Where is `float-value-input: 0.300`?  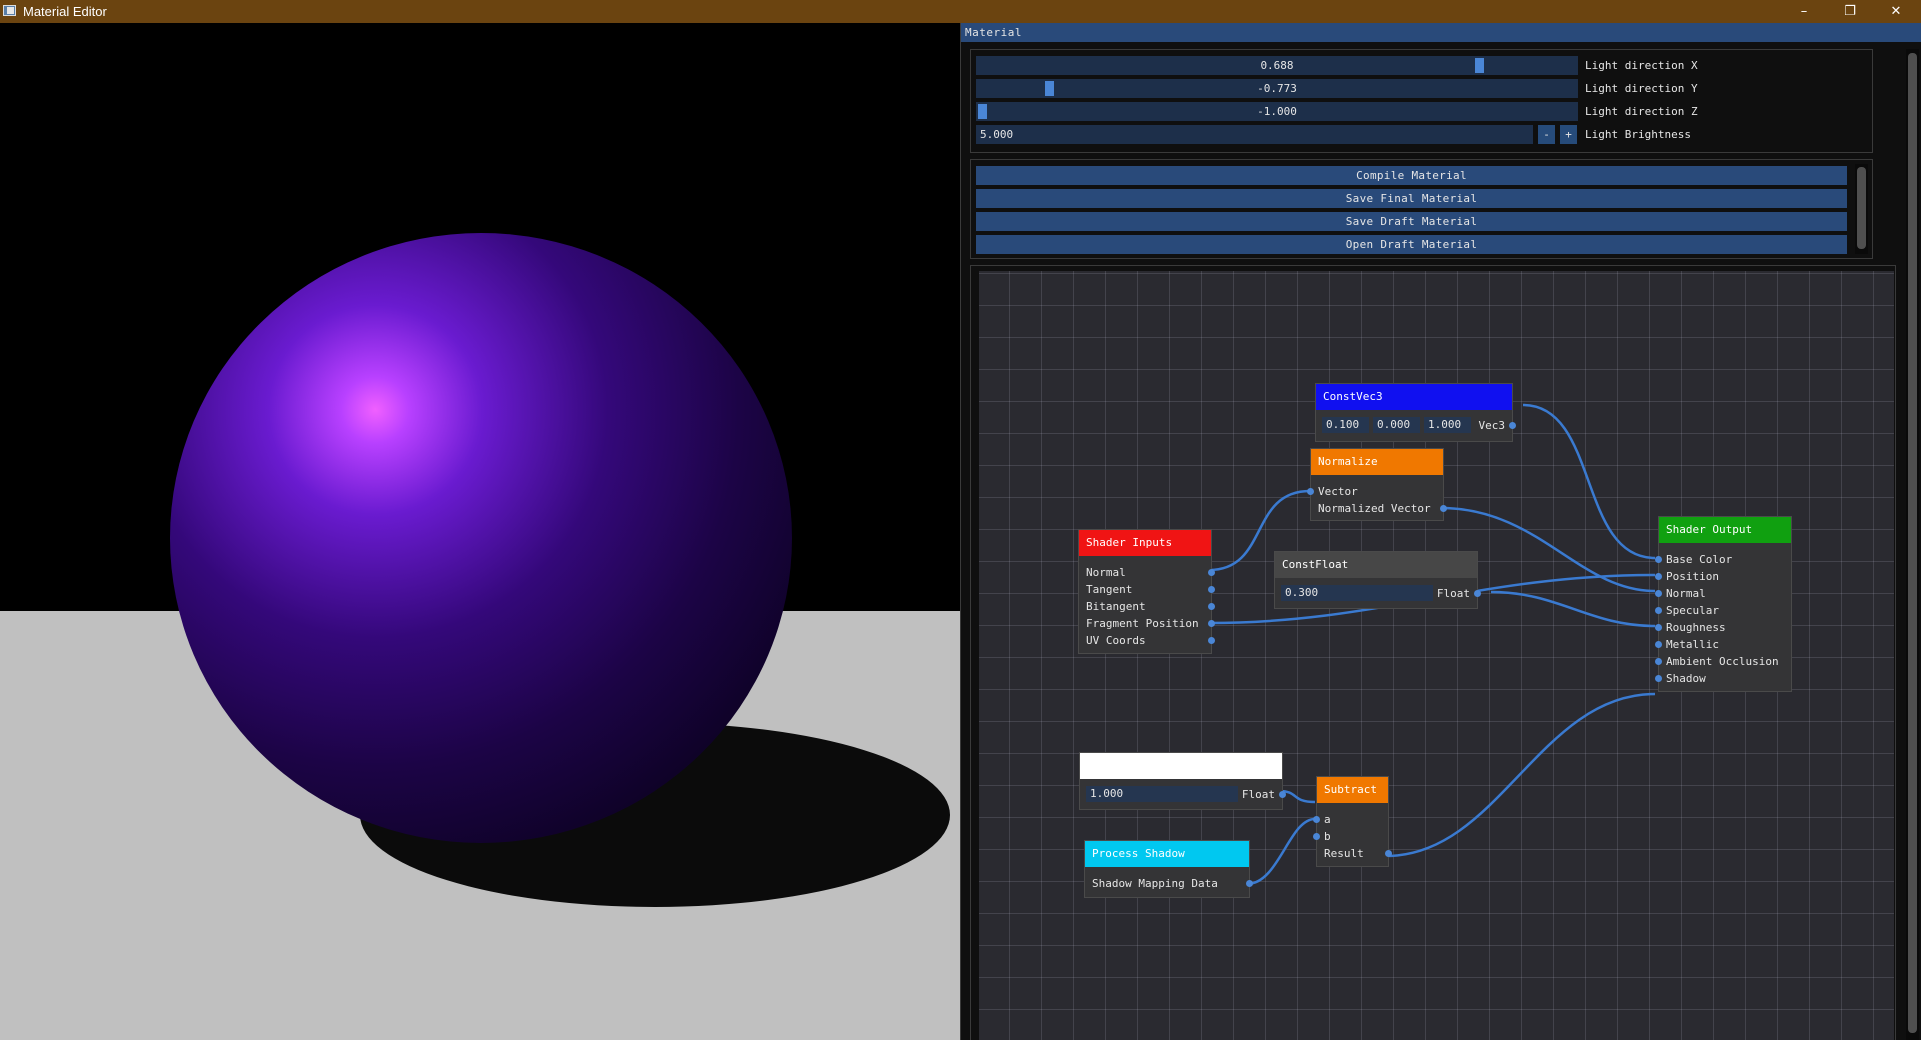 float-value-input: 0.300 is located at coordinates (1357, 593).